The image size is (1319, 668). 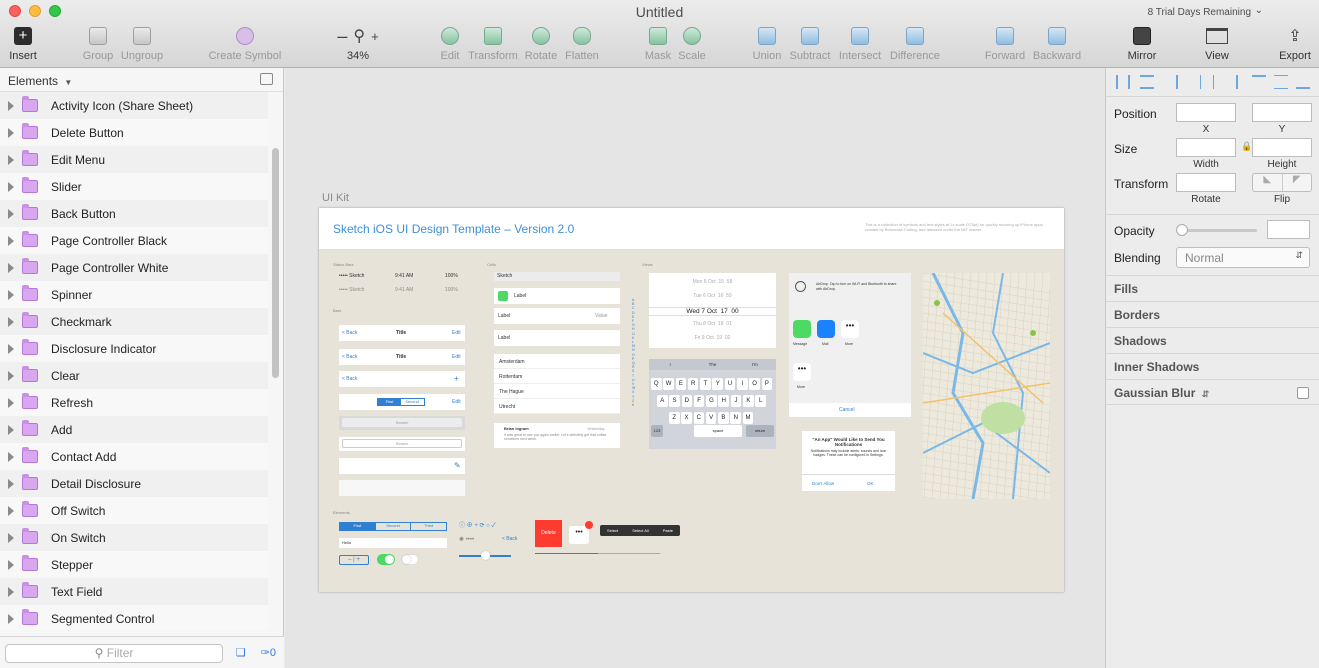 What do you see at coordinates (114, 653) in the screenshot?
I see `filter-field: ⚲ Filter` at bounding box center [114, 653].